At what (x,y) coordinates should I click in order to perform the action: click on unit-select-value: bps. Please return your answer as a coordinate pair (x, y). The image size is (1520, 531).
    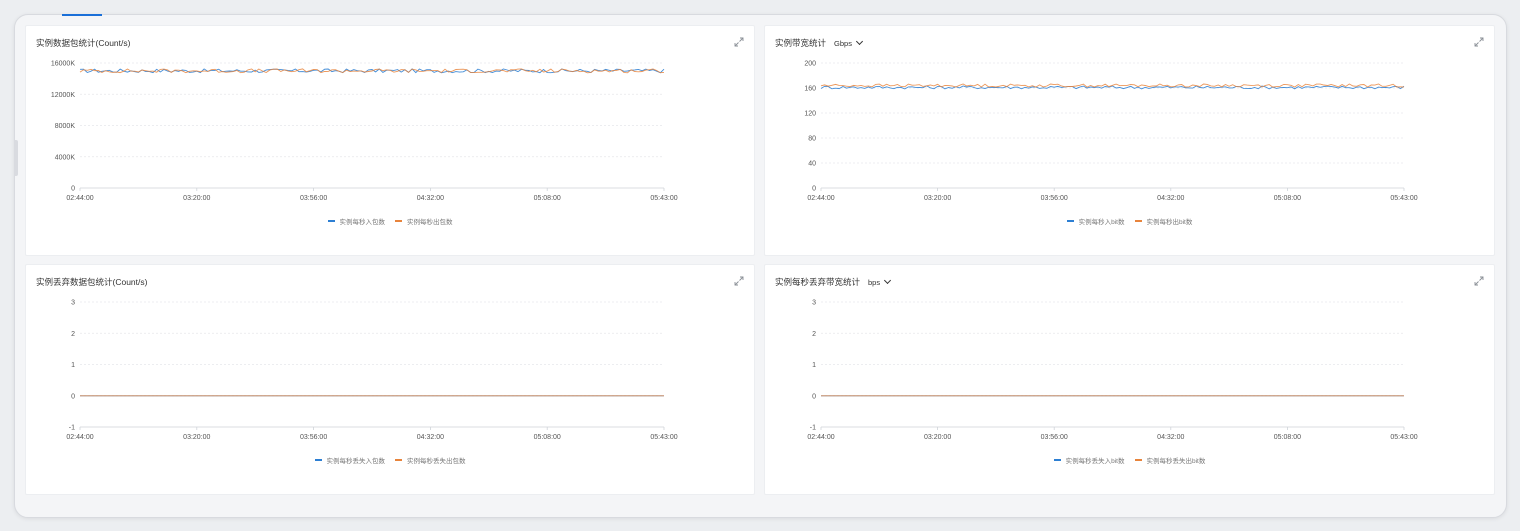
    Looking at the image, I should click on (874, 282).